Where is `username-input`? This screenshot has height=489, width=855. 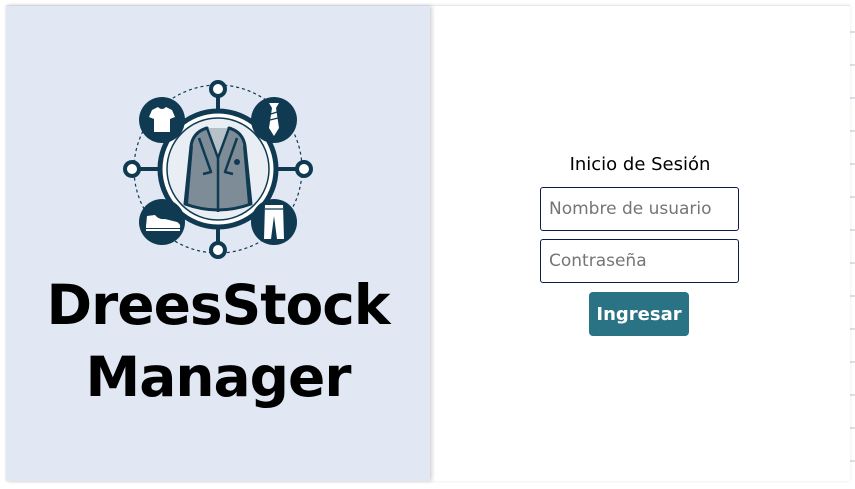 username-input is located at coordinates (639, 209).